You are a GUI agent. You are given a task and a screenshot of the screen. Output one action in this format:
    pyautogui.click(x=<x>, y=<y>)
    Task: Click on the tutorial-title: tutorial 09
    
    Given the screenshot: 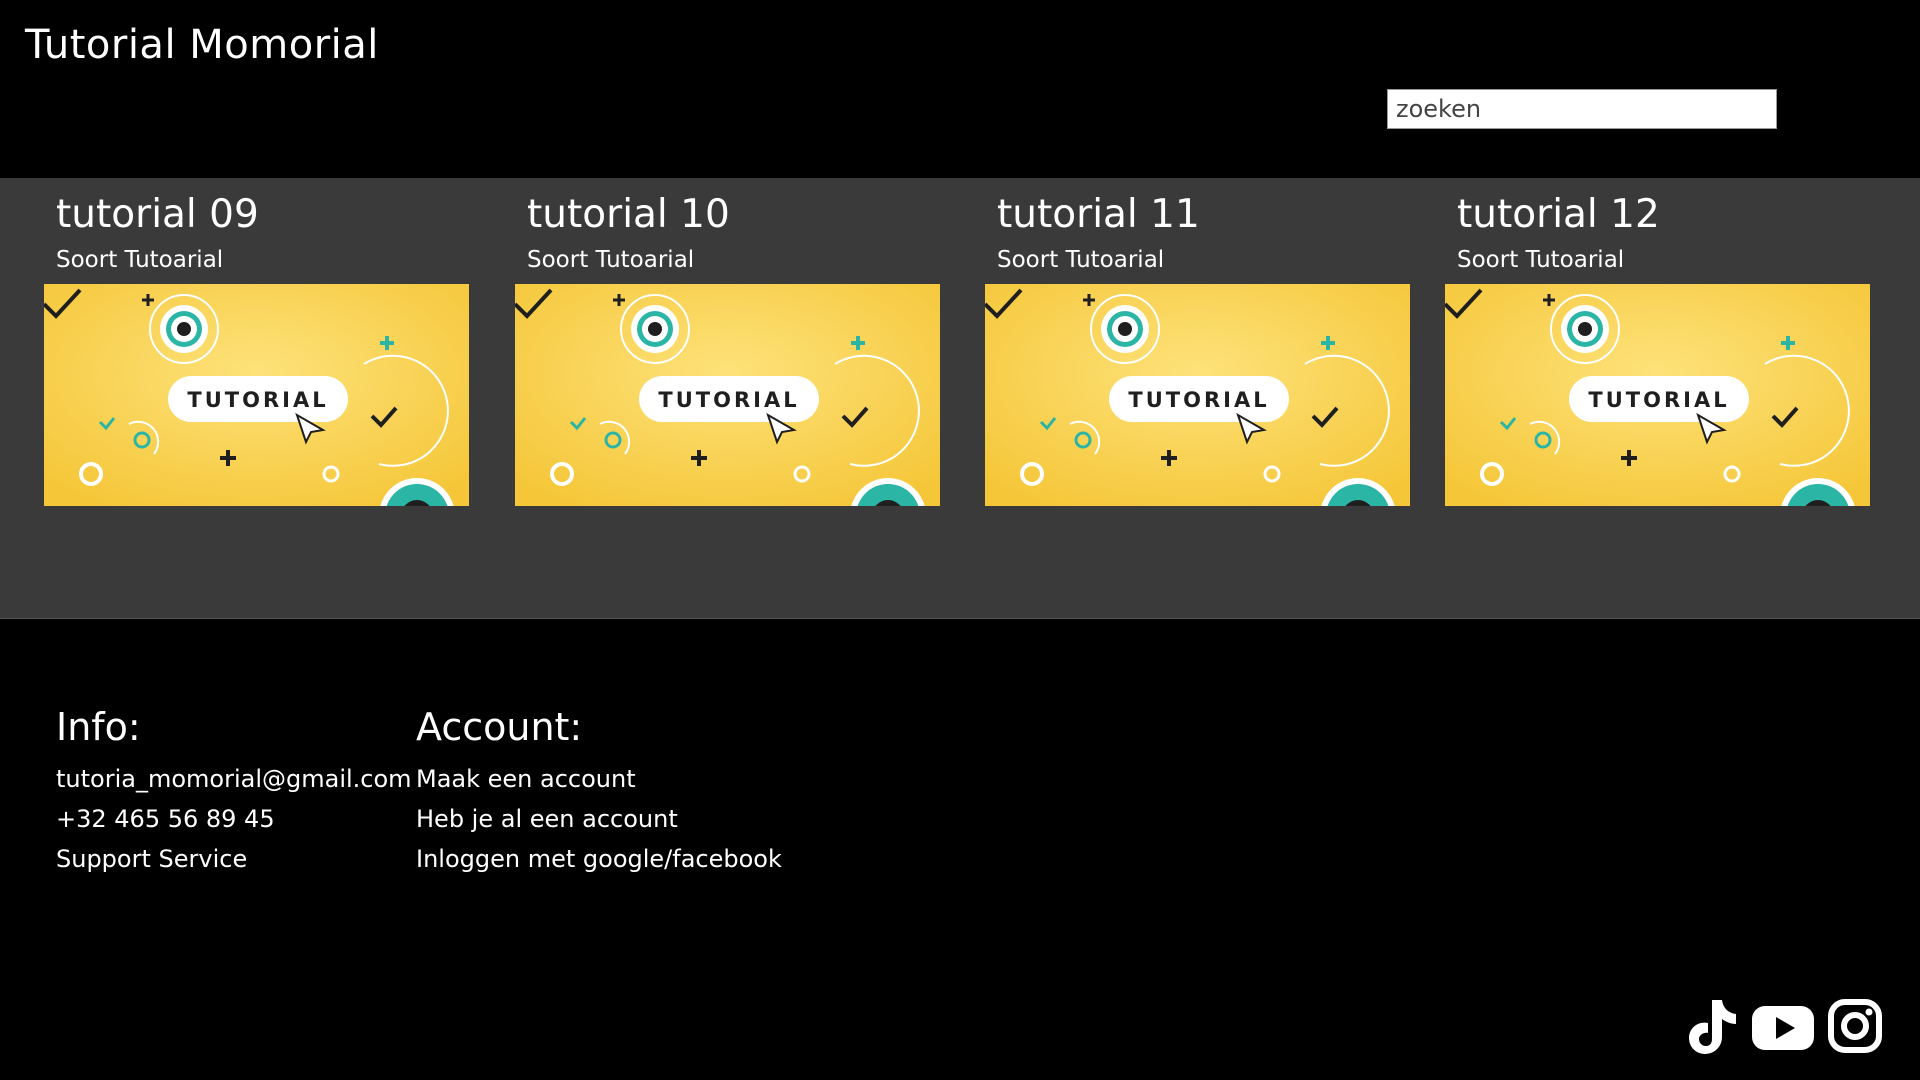 What is the action you would take?
    pyautogui.click(x=157, y=214)
    